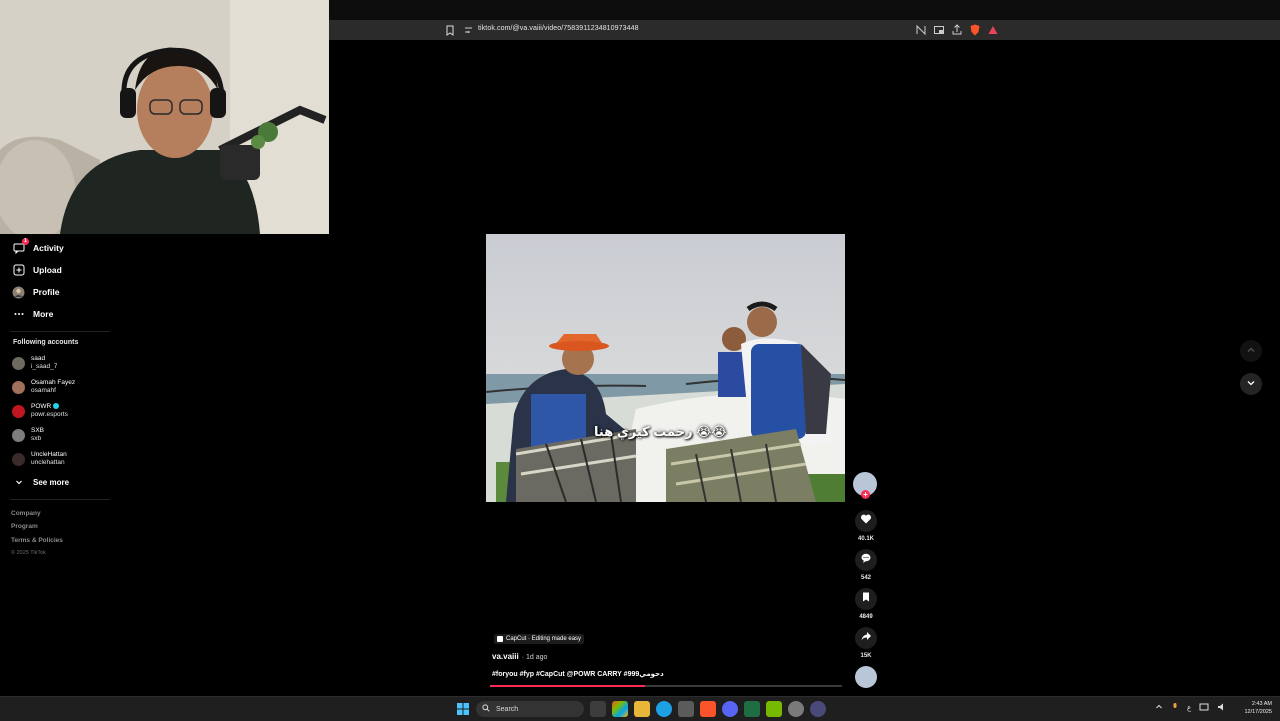 The image size is (1280, 721). I want to click on account-name: UncleHattan, so click(49, 454).